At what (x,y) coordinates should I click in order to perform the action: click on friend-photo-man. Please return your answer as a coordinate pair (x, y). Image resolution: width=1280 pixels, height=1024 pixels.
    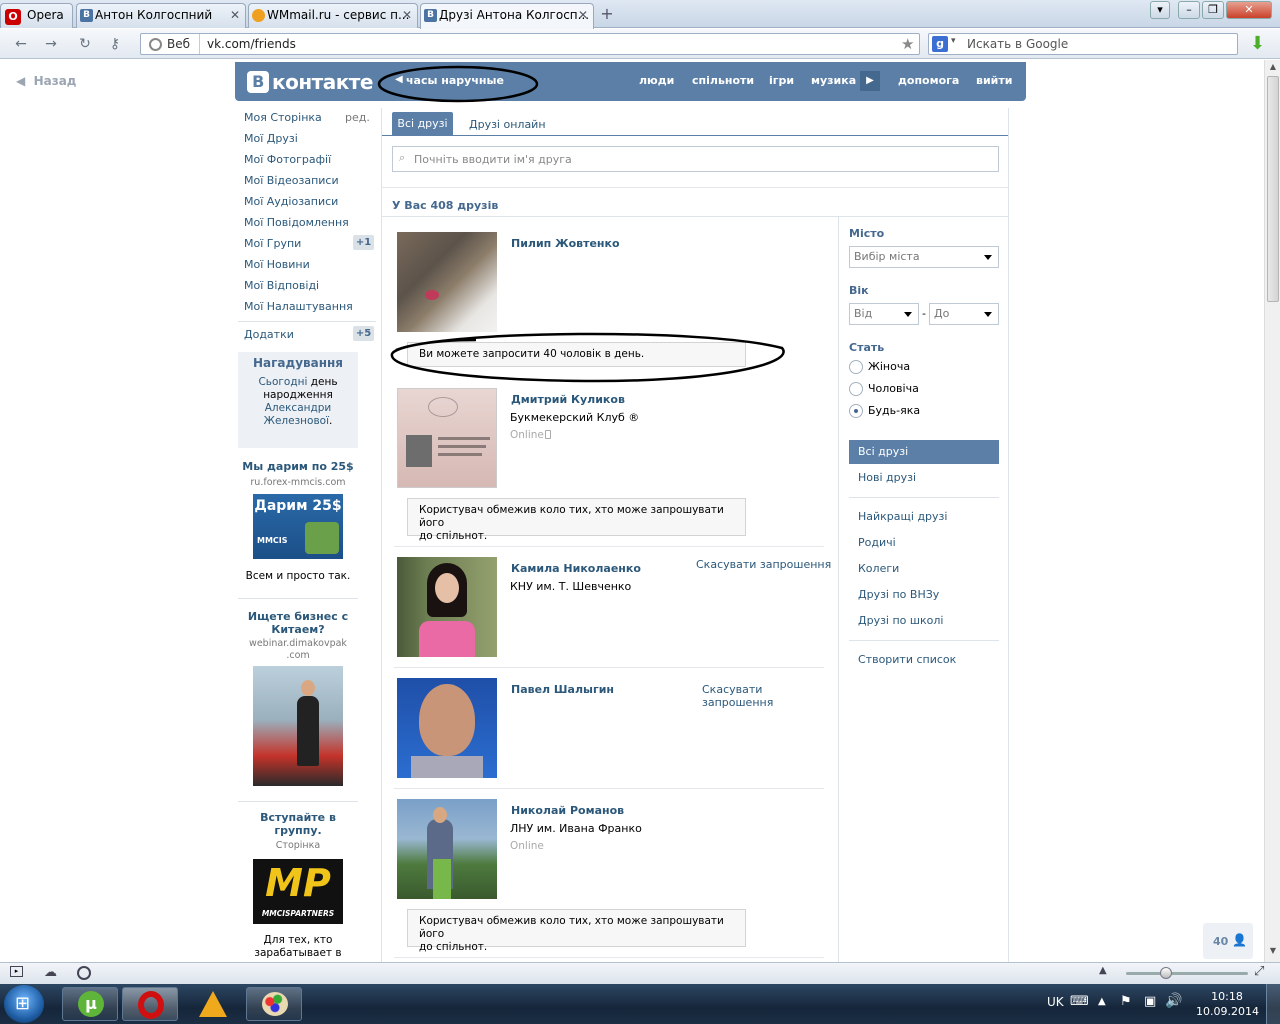
    Looking at the image, I should click on (447, 728).